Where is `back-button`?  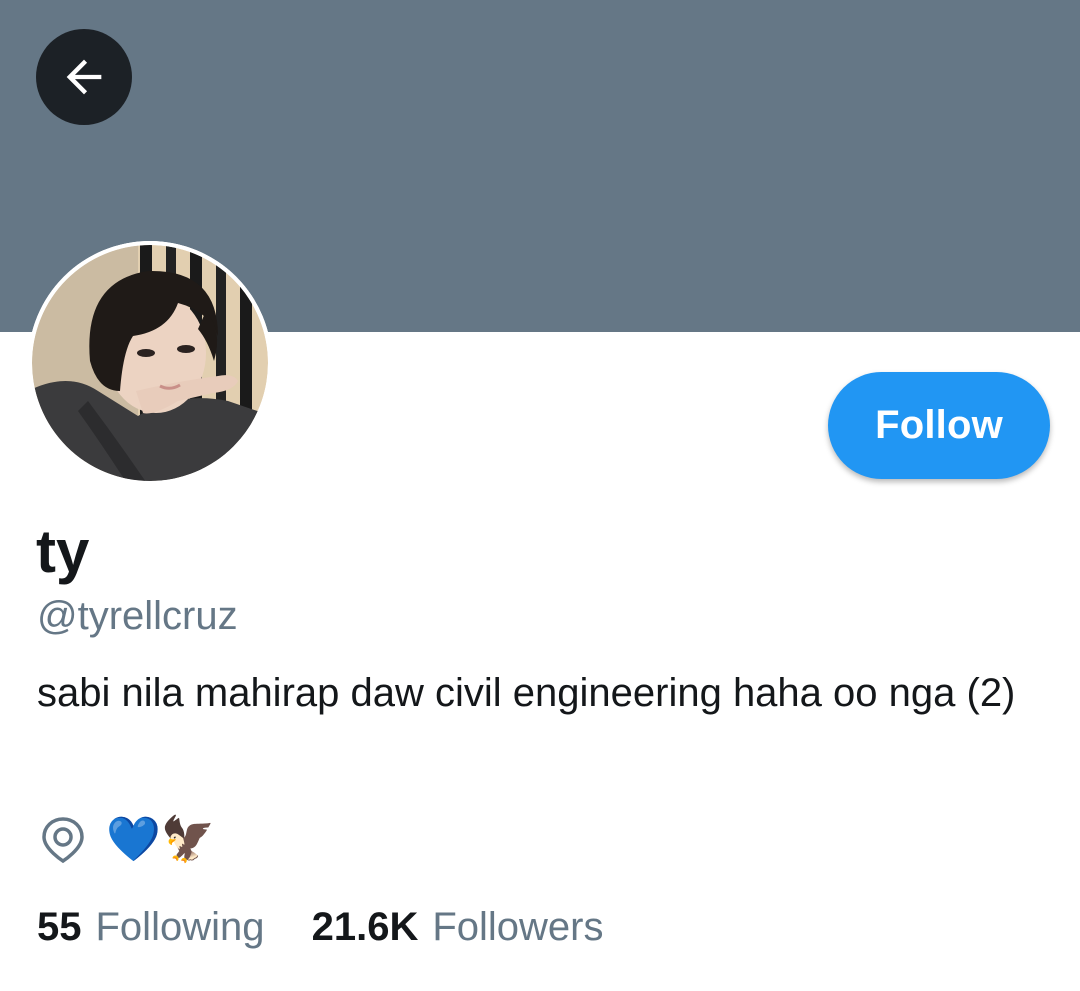 back-button is located at coordinates (84, 77).